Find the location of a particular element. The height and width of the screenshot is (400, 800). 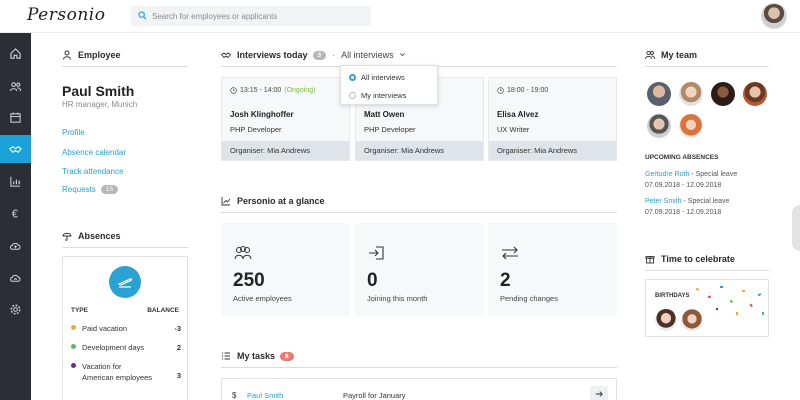

nav-reports is located at coordinates (15, 181).